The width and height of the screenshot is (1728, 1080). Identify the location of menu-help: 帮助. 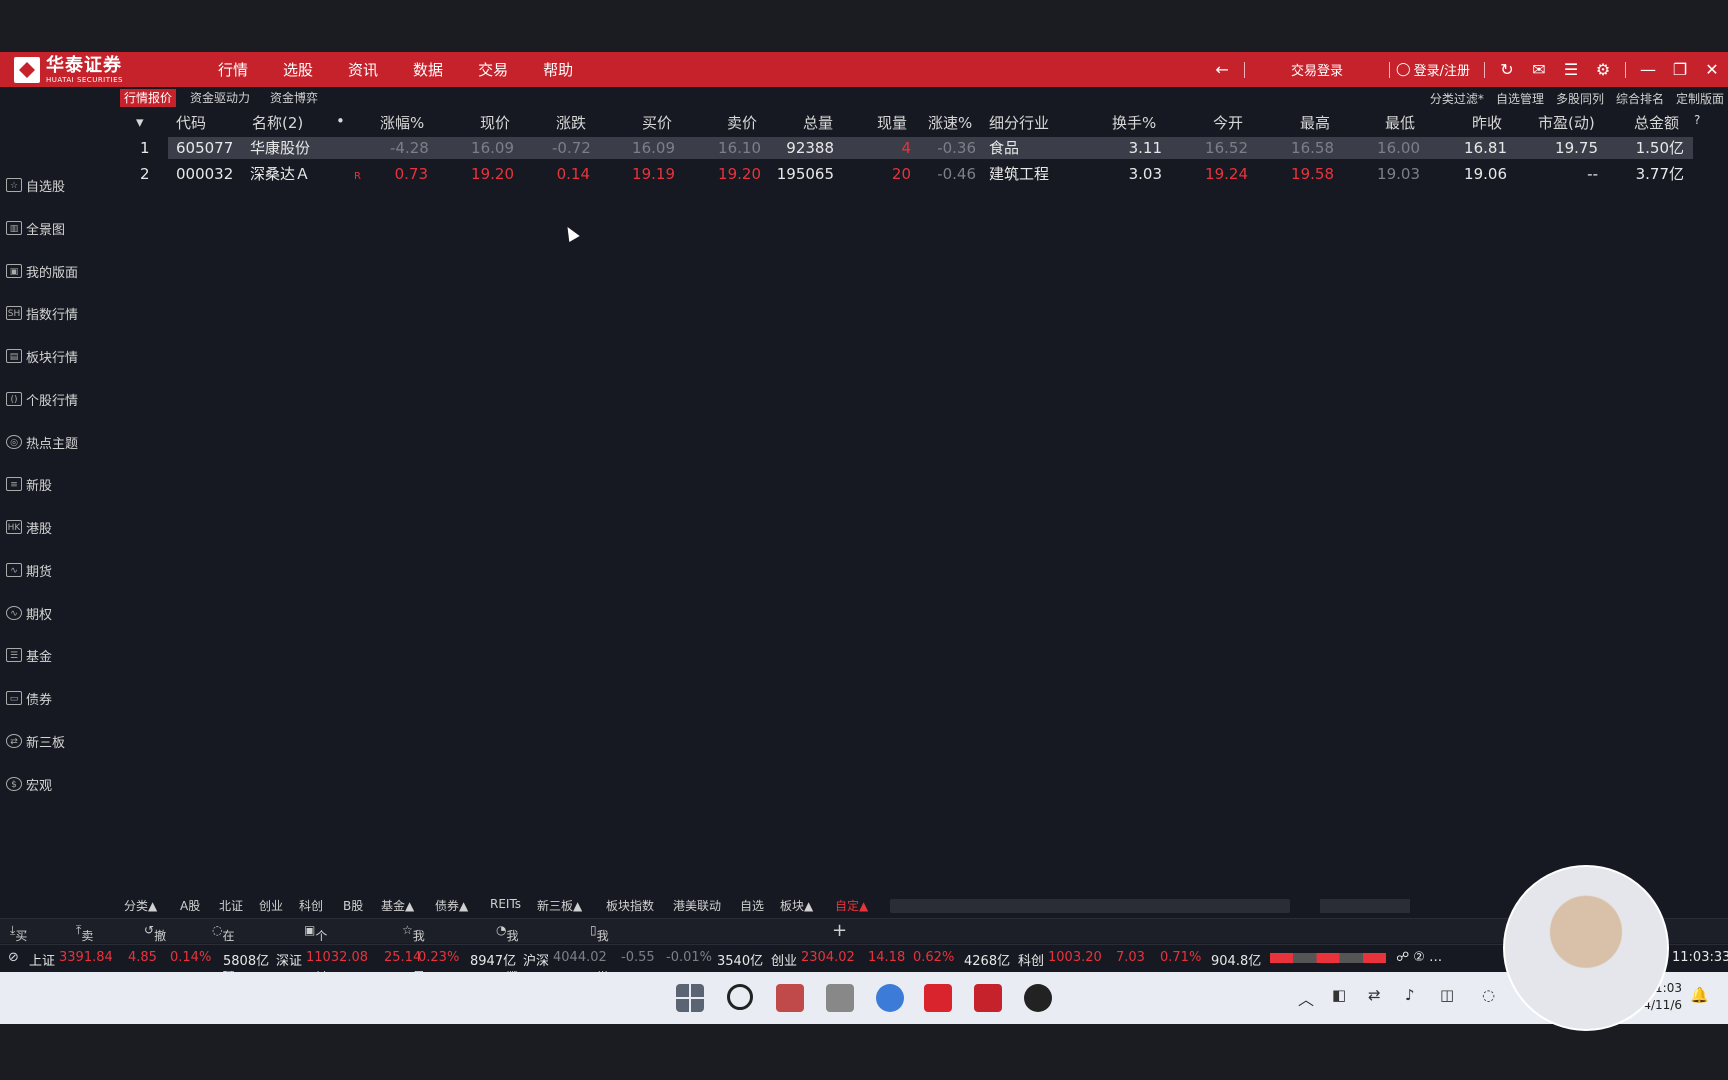
(558, 69).